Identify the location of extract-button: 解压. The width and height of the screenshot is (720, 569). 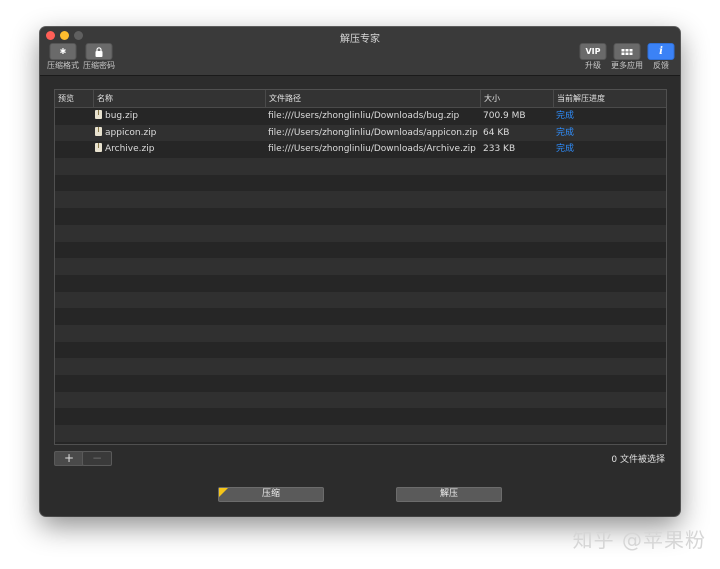
(449, 494).